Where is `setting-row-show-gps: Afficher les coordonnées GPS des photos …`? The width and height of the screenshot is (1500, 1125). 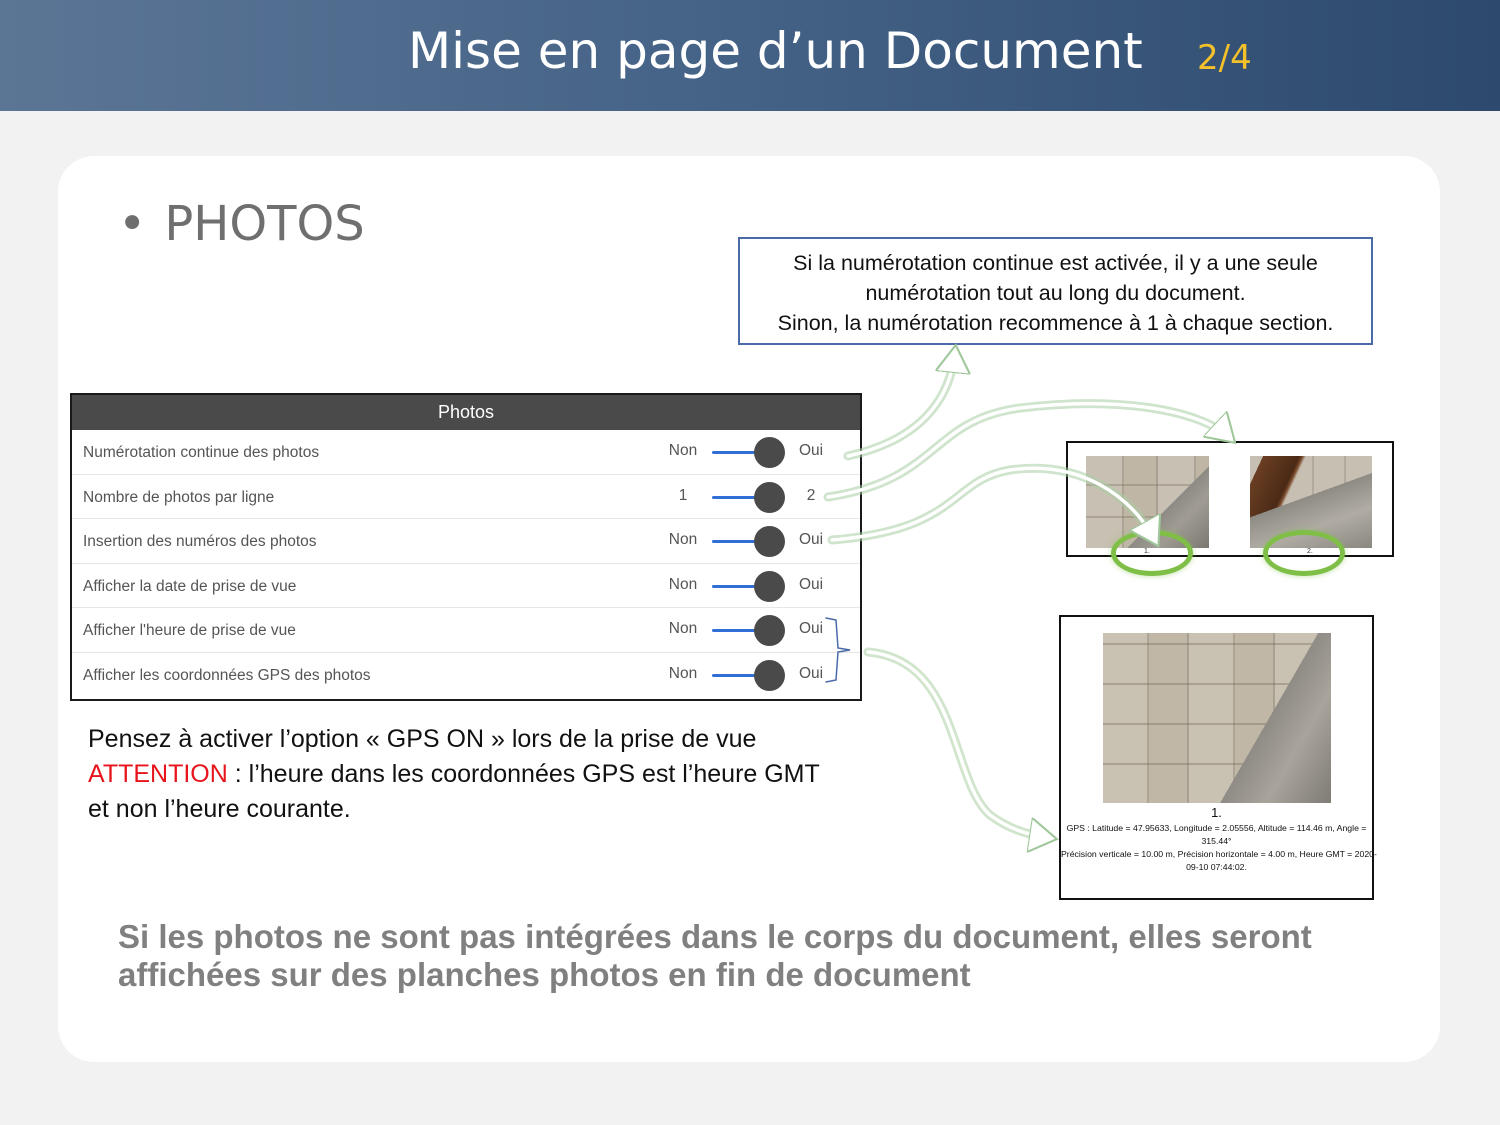 setting-row-show-gps: Afficher les coordonnées GPS des photos … is located at coordinates (466, 675).